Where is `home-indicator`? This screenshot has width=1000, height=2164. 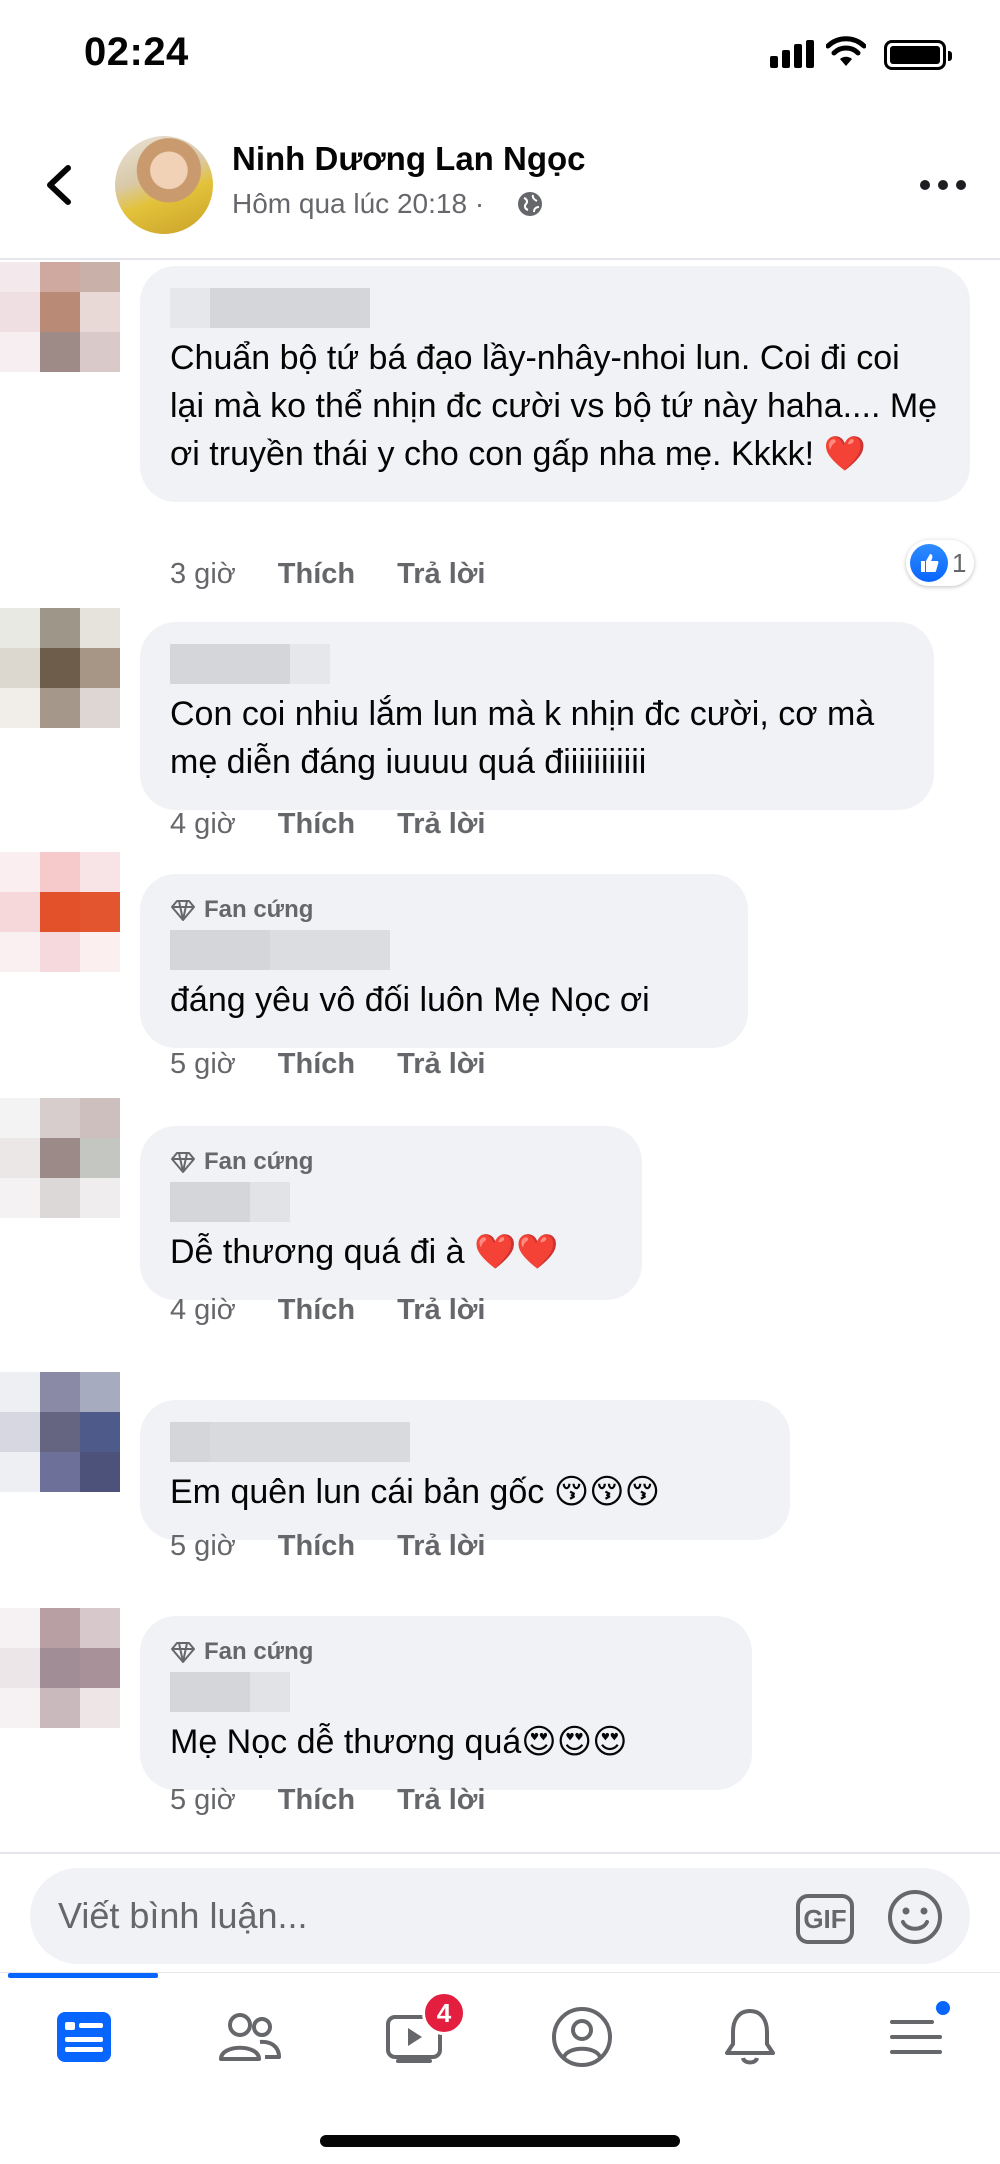 home-indicator is located at coordinates (500, 2141).